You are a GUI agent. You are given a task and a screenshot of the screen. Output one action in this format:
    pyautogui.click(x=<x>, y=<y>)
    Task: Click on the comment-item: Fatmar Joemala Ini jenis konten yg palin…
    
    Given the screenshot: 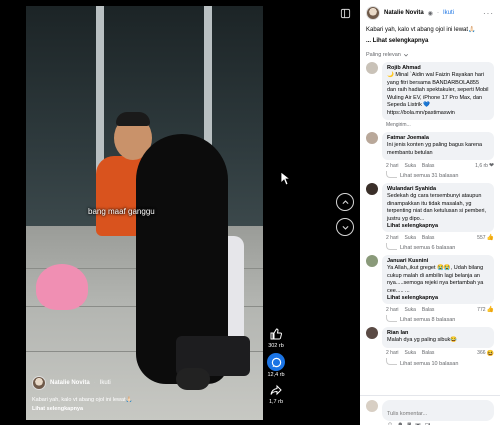 What is the action you would take?
    pyautogui.click(x=430, y=153)
    